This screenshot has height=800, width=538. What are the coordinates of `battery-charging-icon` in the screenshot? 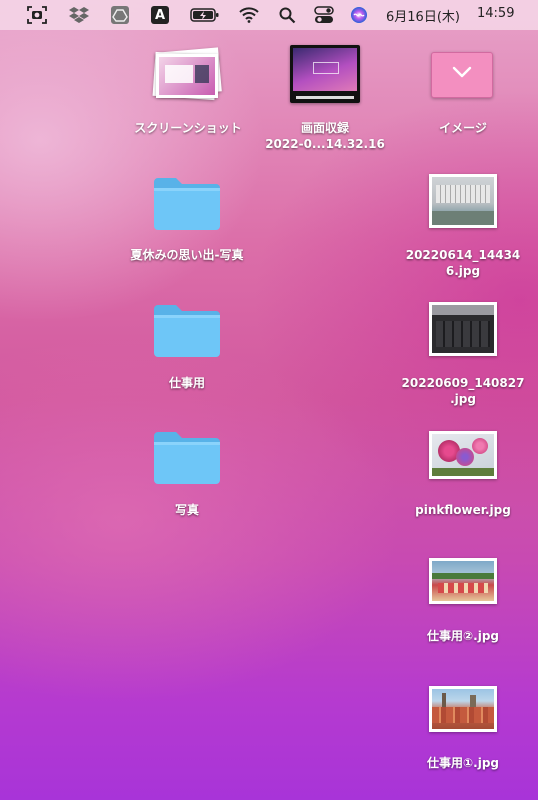 It's located at (205, 15).